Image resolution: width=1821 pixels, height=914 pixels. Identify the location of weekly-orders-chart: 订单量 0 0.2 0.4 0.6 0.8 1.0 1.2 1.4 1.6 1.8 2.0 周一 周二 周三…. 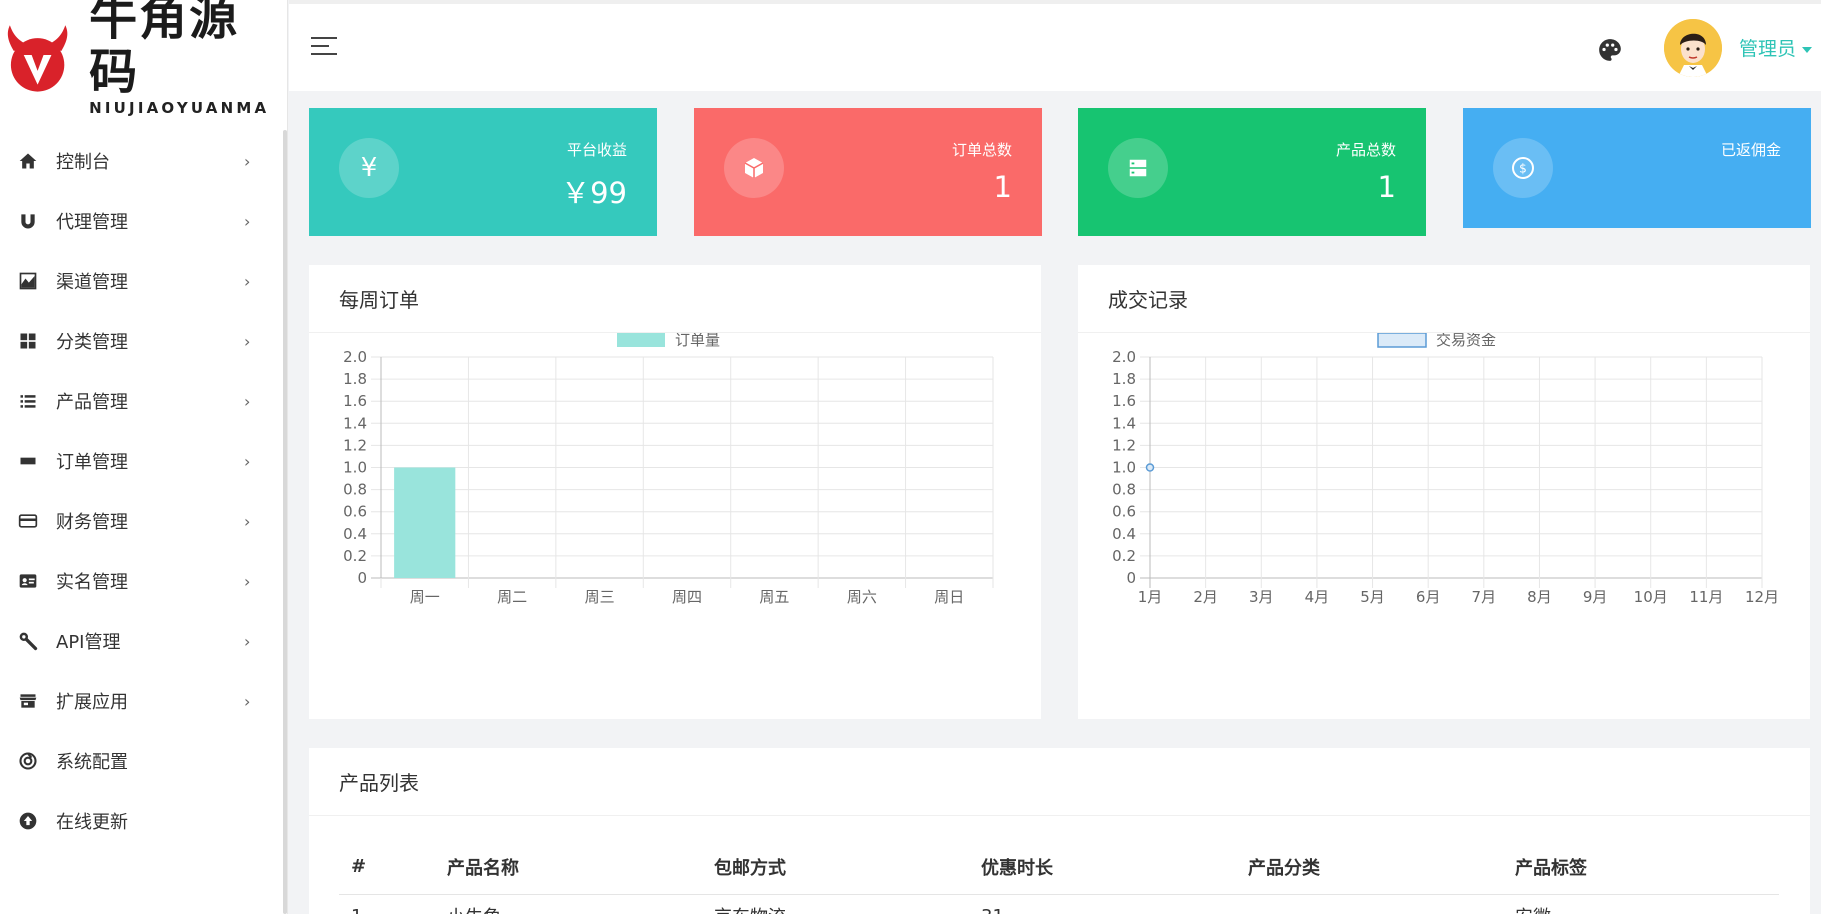
(668, 469).